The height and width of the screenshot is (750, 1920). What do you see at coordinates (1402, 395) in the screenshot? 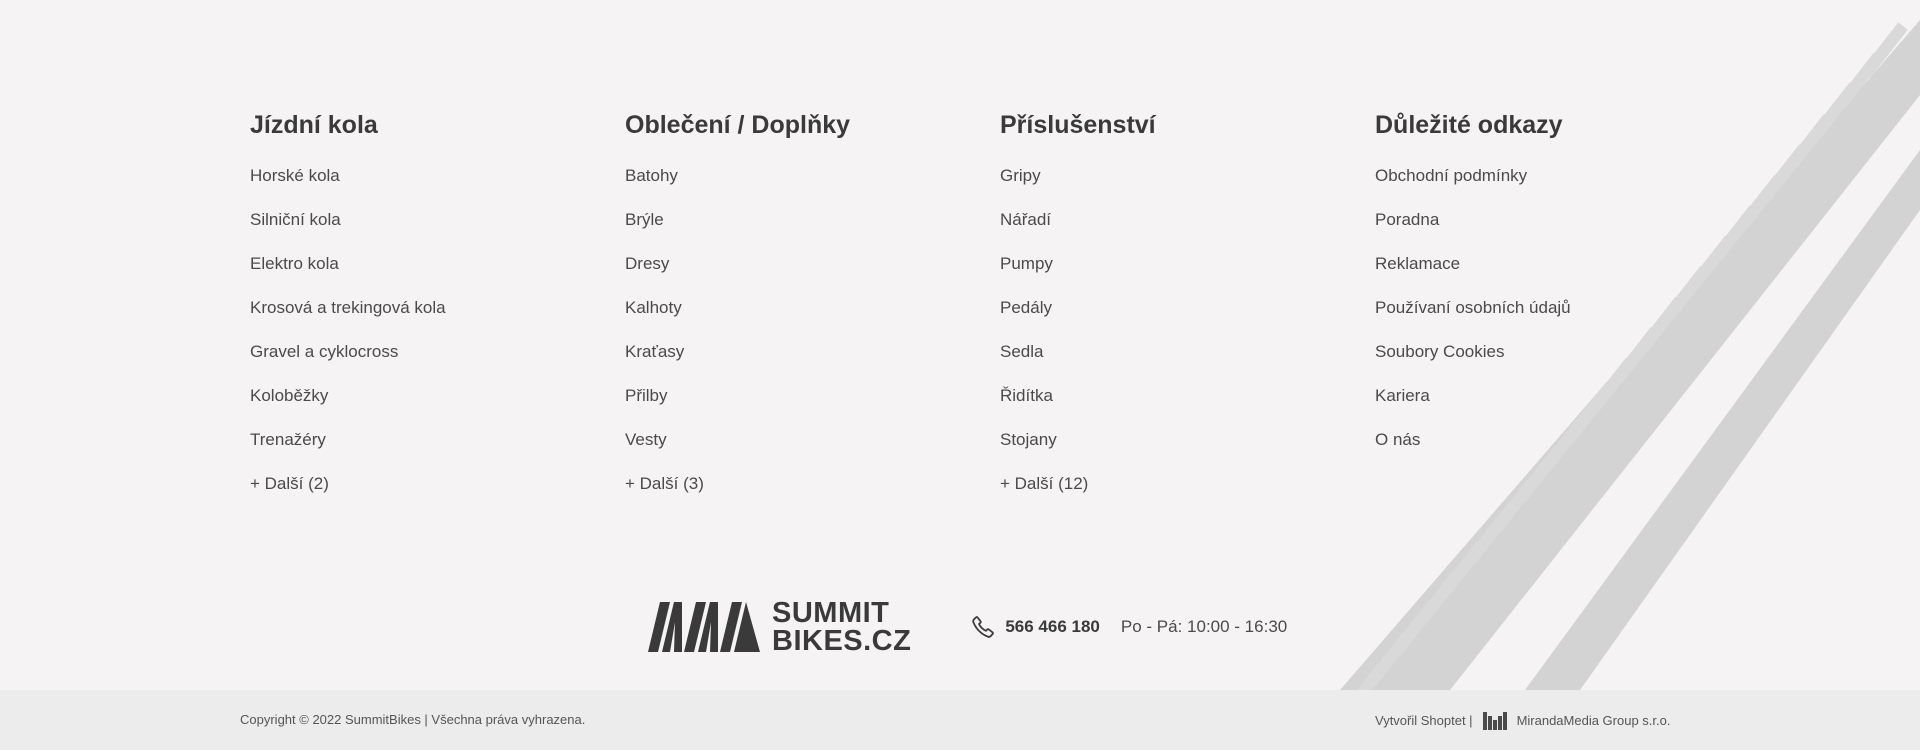
I see `footer-link: Kariera` at bounding box center [1402, 395].